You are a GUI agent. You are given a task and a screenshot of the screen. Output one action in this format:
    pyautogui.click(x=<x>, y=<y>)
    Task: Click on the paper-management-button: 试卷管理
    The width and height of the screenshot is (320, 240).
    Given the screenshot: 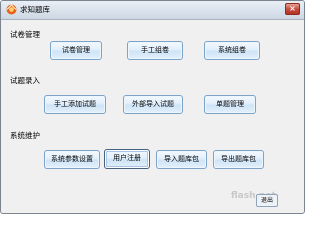 What is the action you would take?
    pyautogui.click(x=76, y=50)
    